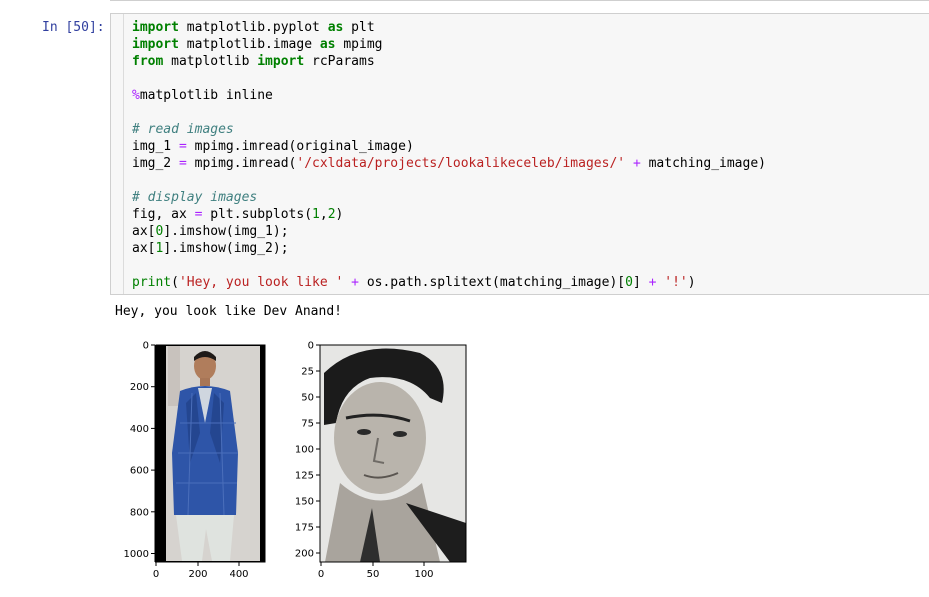  What do you see at coordinates (139, 429) in the screenshot?
I see `y-tick-label: 400` at bounding box center [139, 429].